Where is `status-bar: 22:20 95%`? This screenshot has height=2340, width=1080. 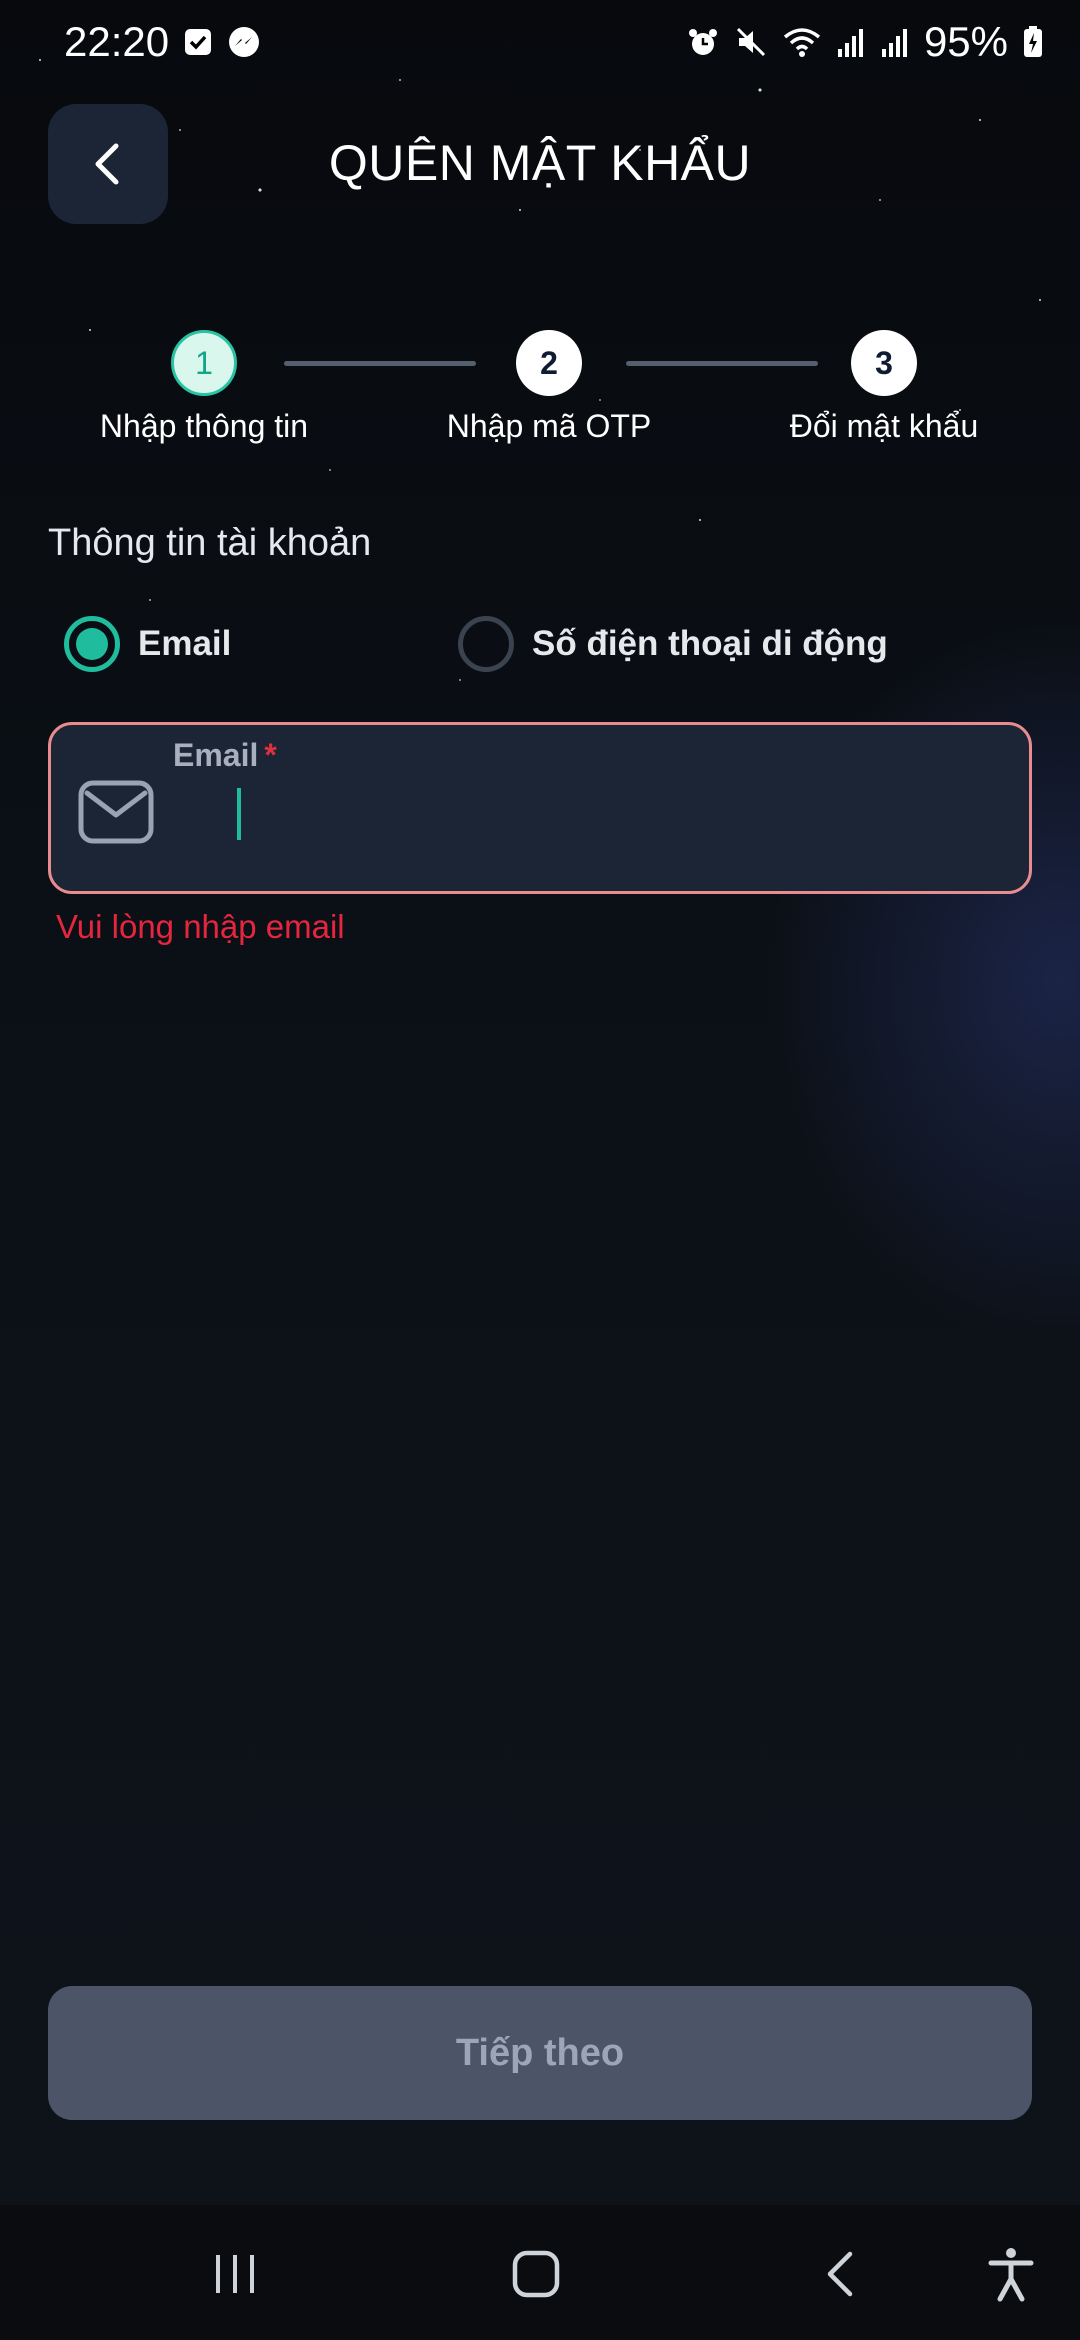 status-bar: 22:20 95% is located at coordinates (540, 42).